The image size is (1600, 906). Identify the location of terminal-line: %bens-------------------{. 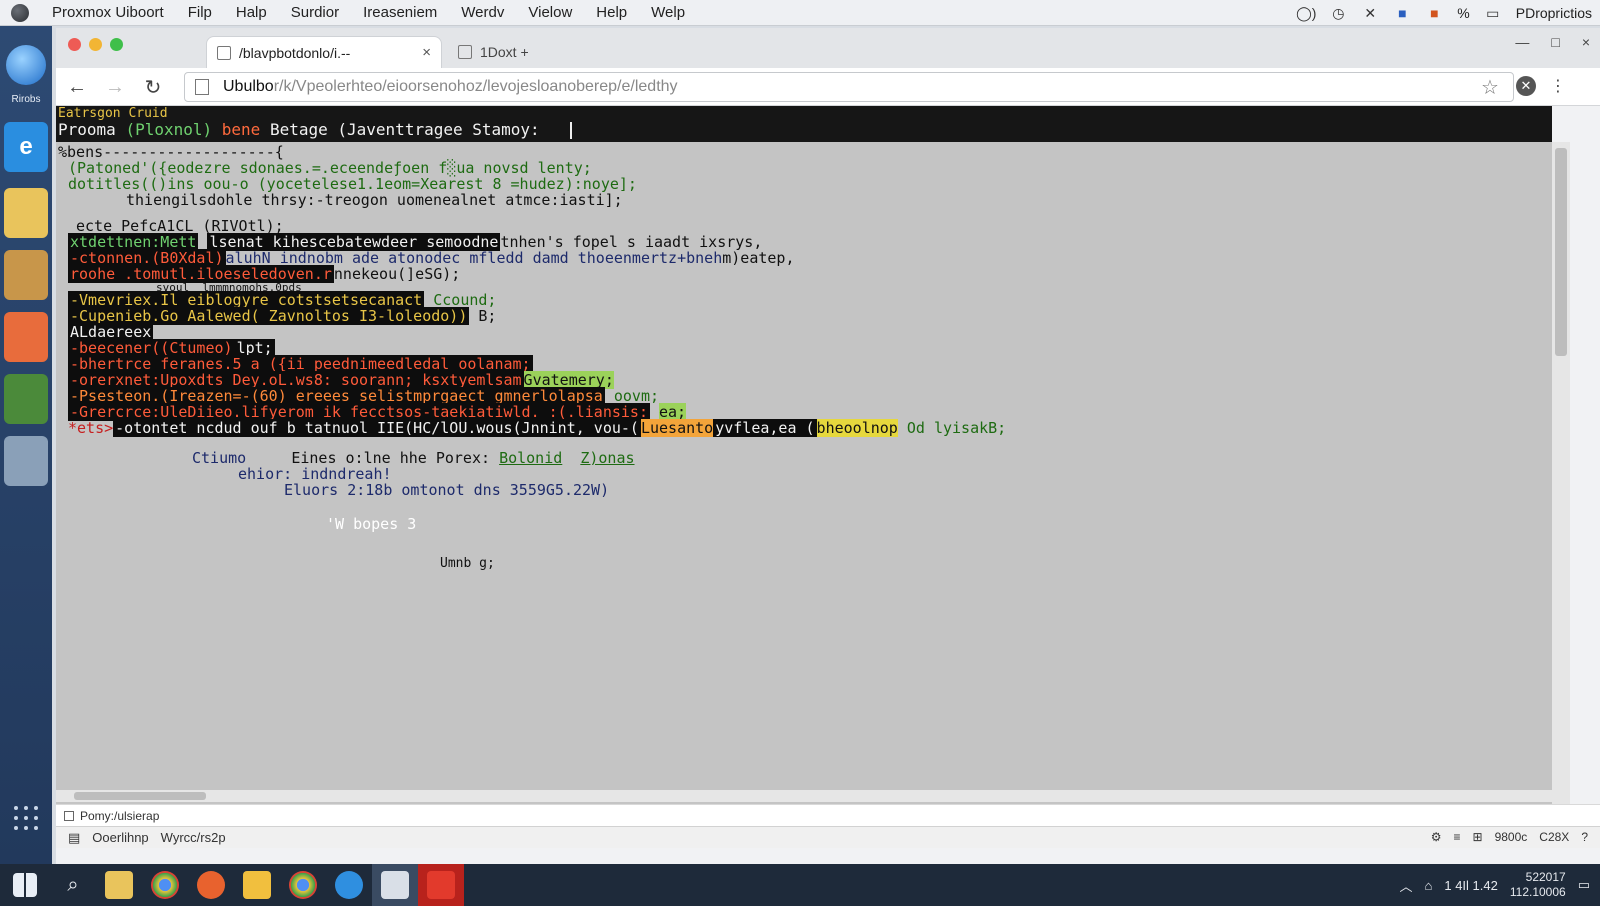
(171, 152).